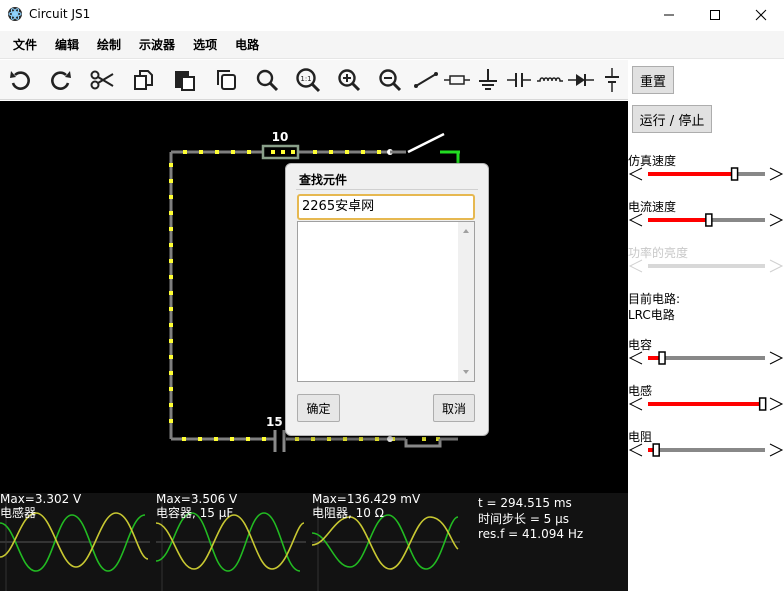  Describe the element at coordinates (348, 513) in the screenshot. I see `scope3-name: 电阻器, 10 Ω` at that location.